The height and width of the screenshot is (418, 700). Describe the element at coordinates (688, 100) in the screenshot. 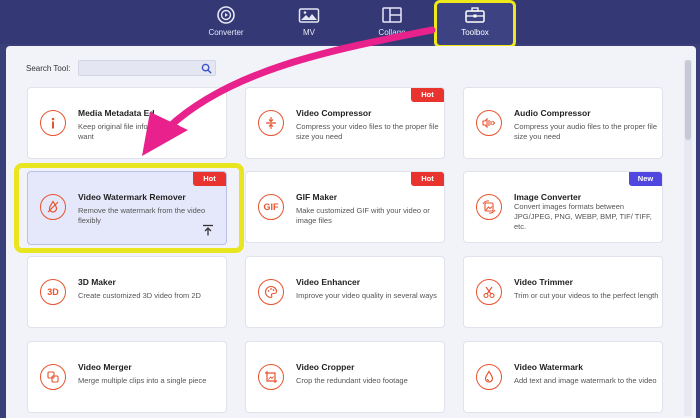

I see `scroll-thumb` at that location.